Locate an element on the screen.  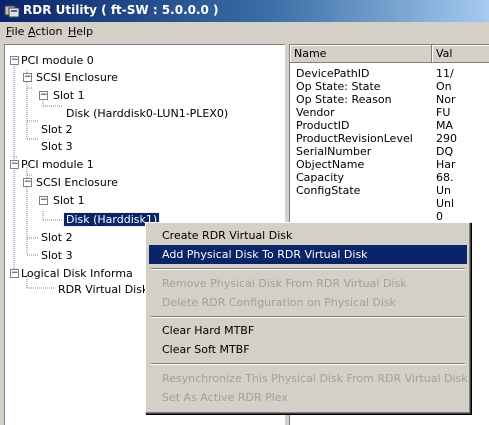
tree-node-pci-module-1: PCI module 1 is located at coordinates (57, 165).